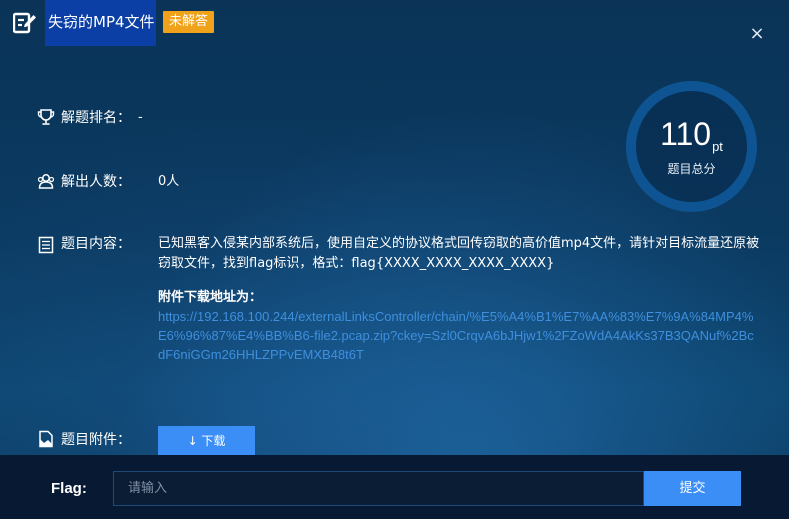 Image resolution: width=789 pixels, height=519 pixels. I want to click on file-icon, so click(46, 439).